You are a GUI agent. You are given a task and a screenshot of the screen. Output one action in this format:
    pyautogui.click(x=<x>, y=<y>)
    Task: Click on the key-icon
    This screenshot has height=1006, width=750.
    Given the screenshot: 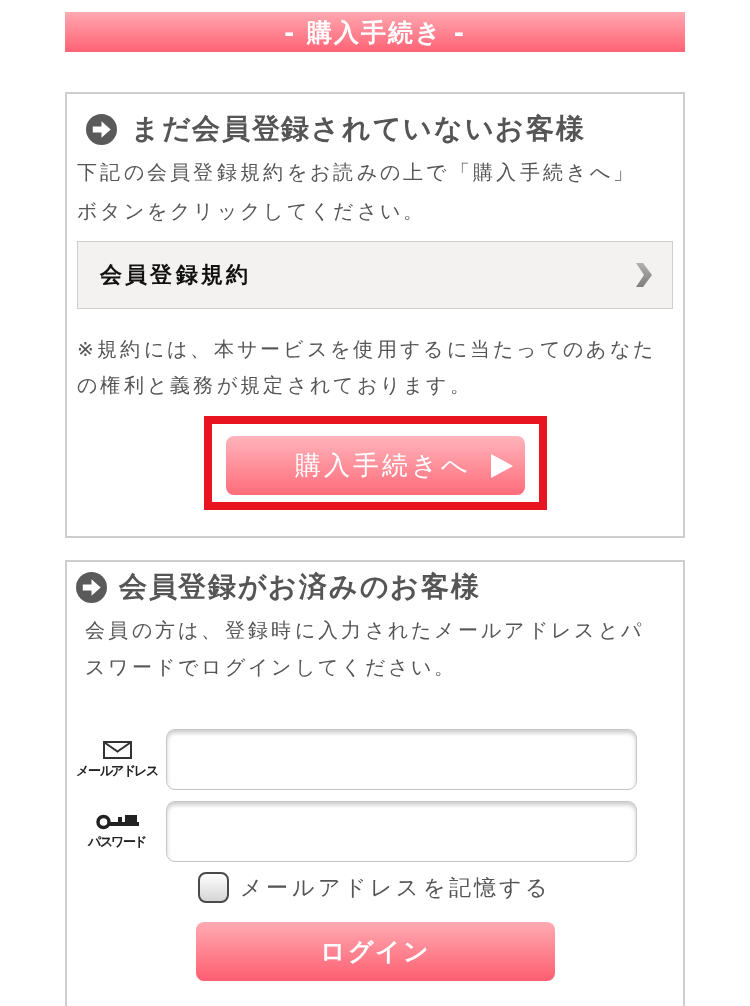 What is the action you would take?
    pyautogui.click(x=117, y=821)
    